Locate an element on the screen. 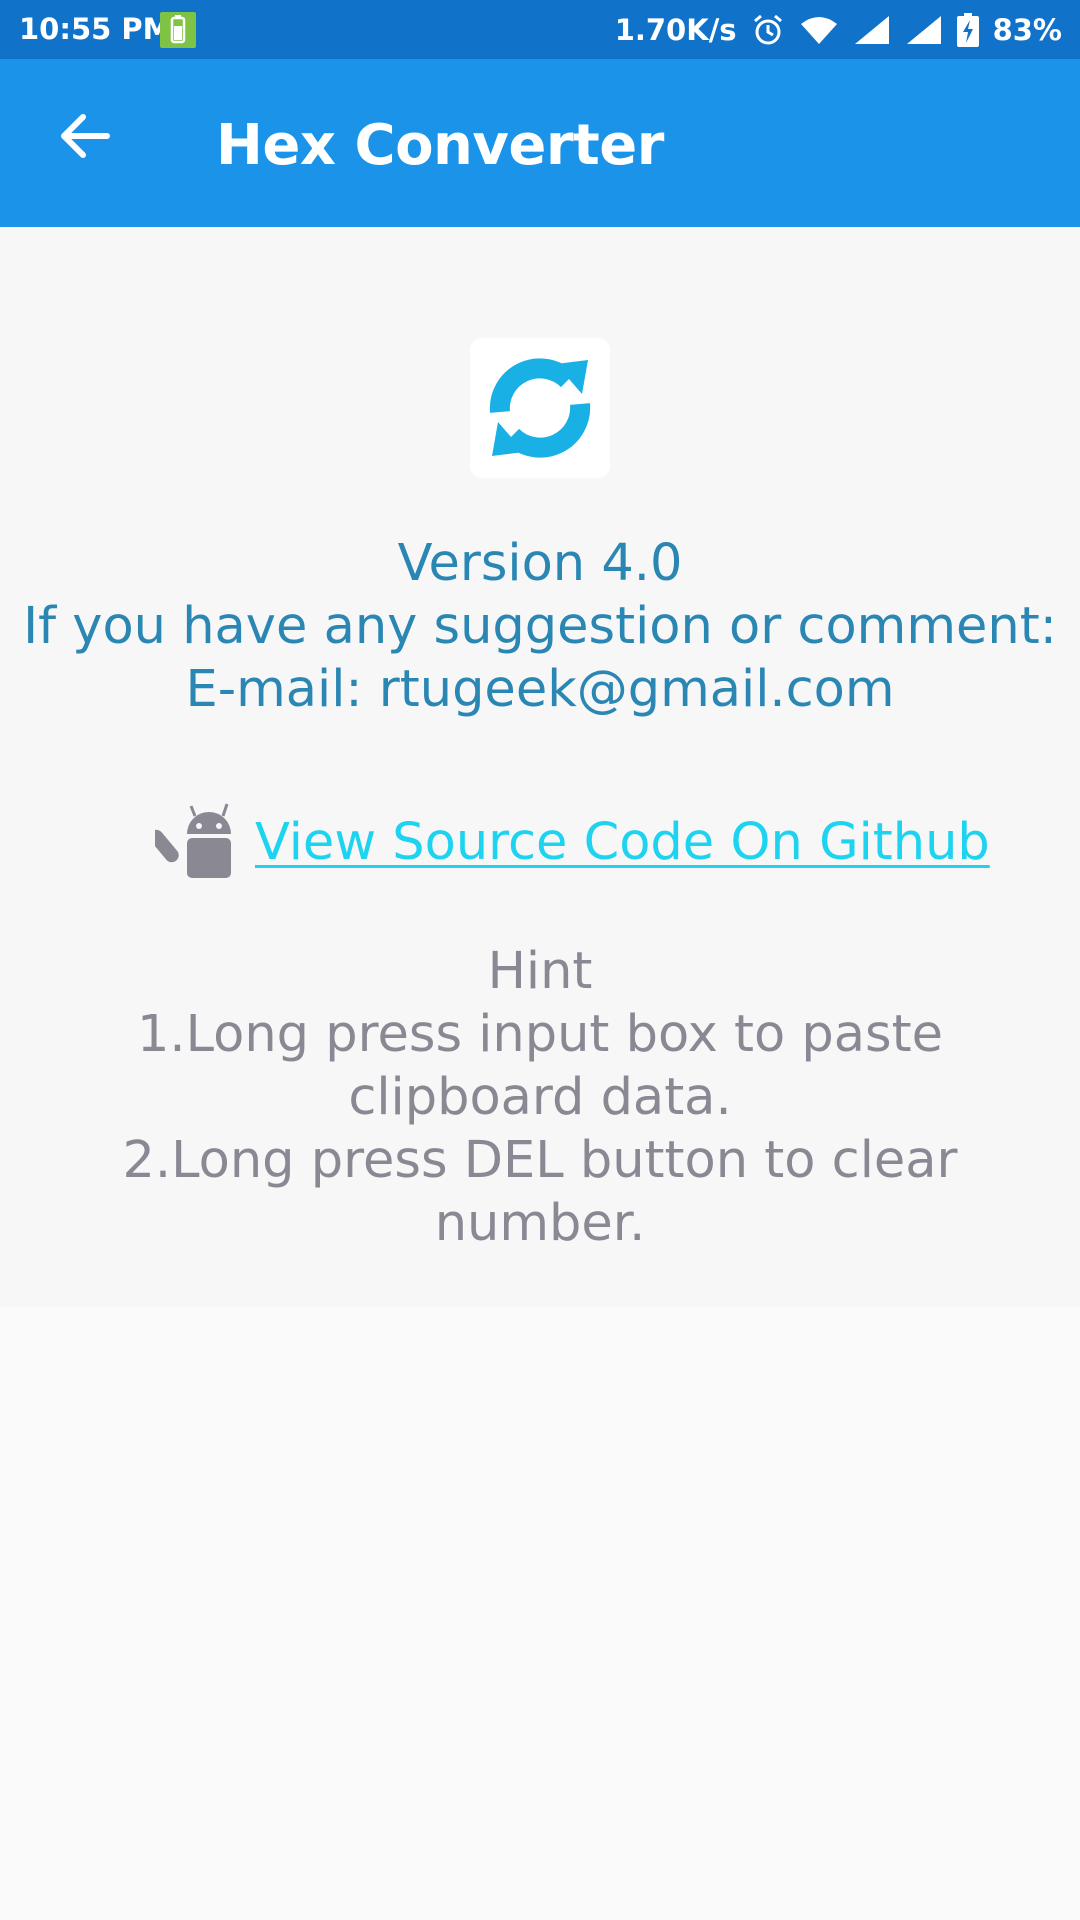 This screenshot has height=1920, width=1080. alarm-icon is located at coordinates (768, 30).